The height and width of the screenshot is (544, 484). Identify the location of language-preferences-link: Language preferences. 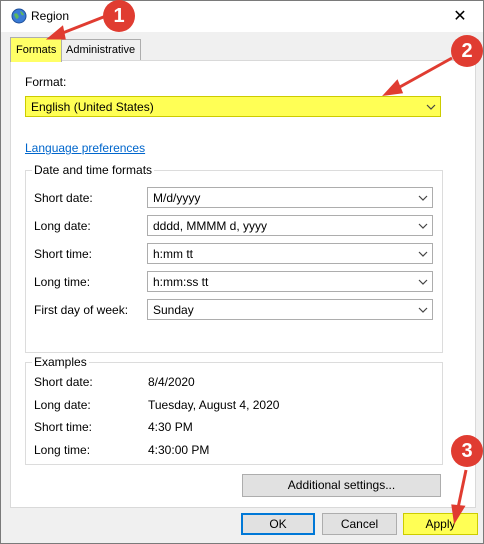
(85, 148).